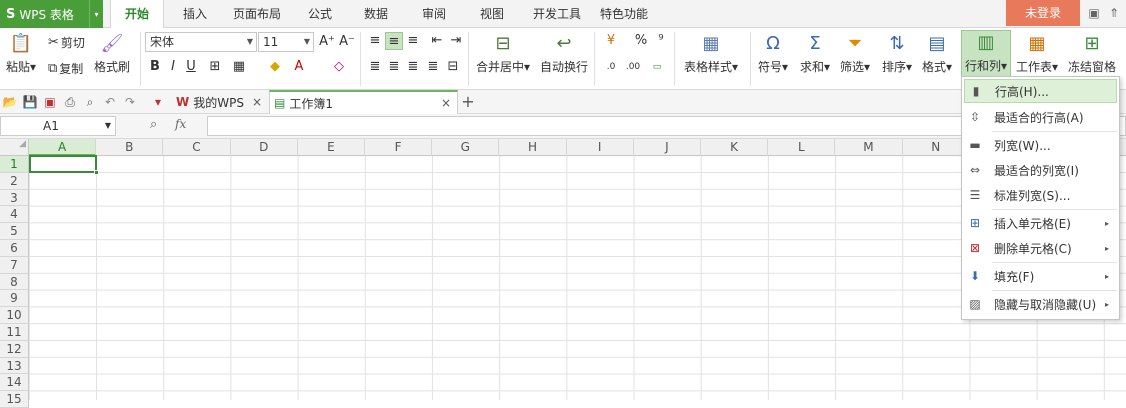 This screenshot has height=408, width=1126. What do you see at coordinates (96, 172) in the screenshot?
I see `fill-handle` at bounding box center [96, 172].